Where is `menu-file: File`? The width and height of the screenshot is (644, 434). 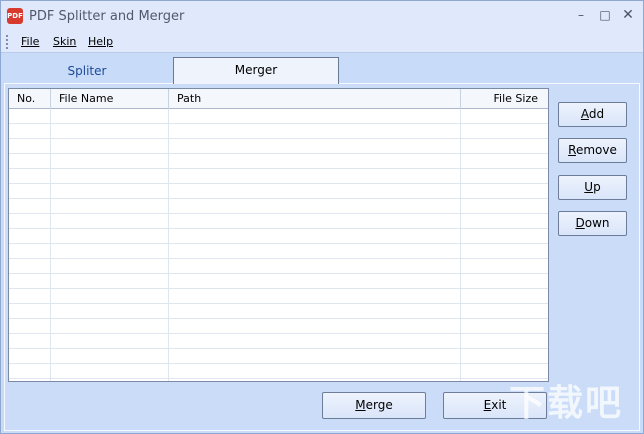 menu-file: File is located at coordinates (30, 41).